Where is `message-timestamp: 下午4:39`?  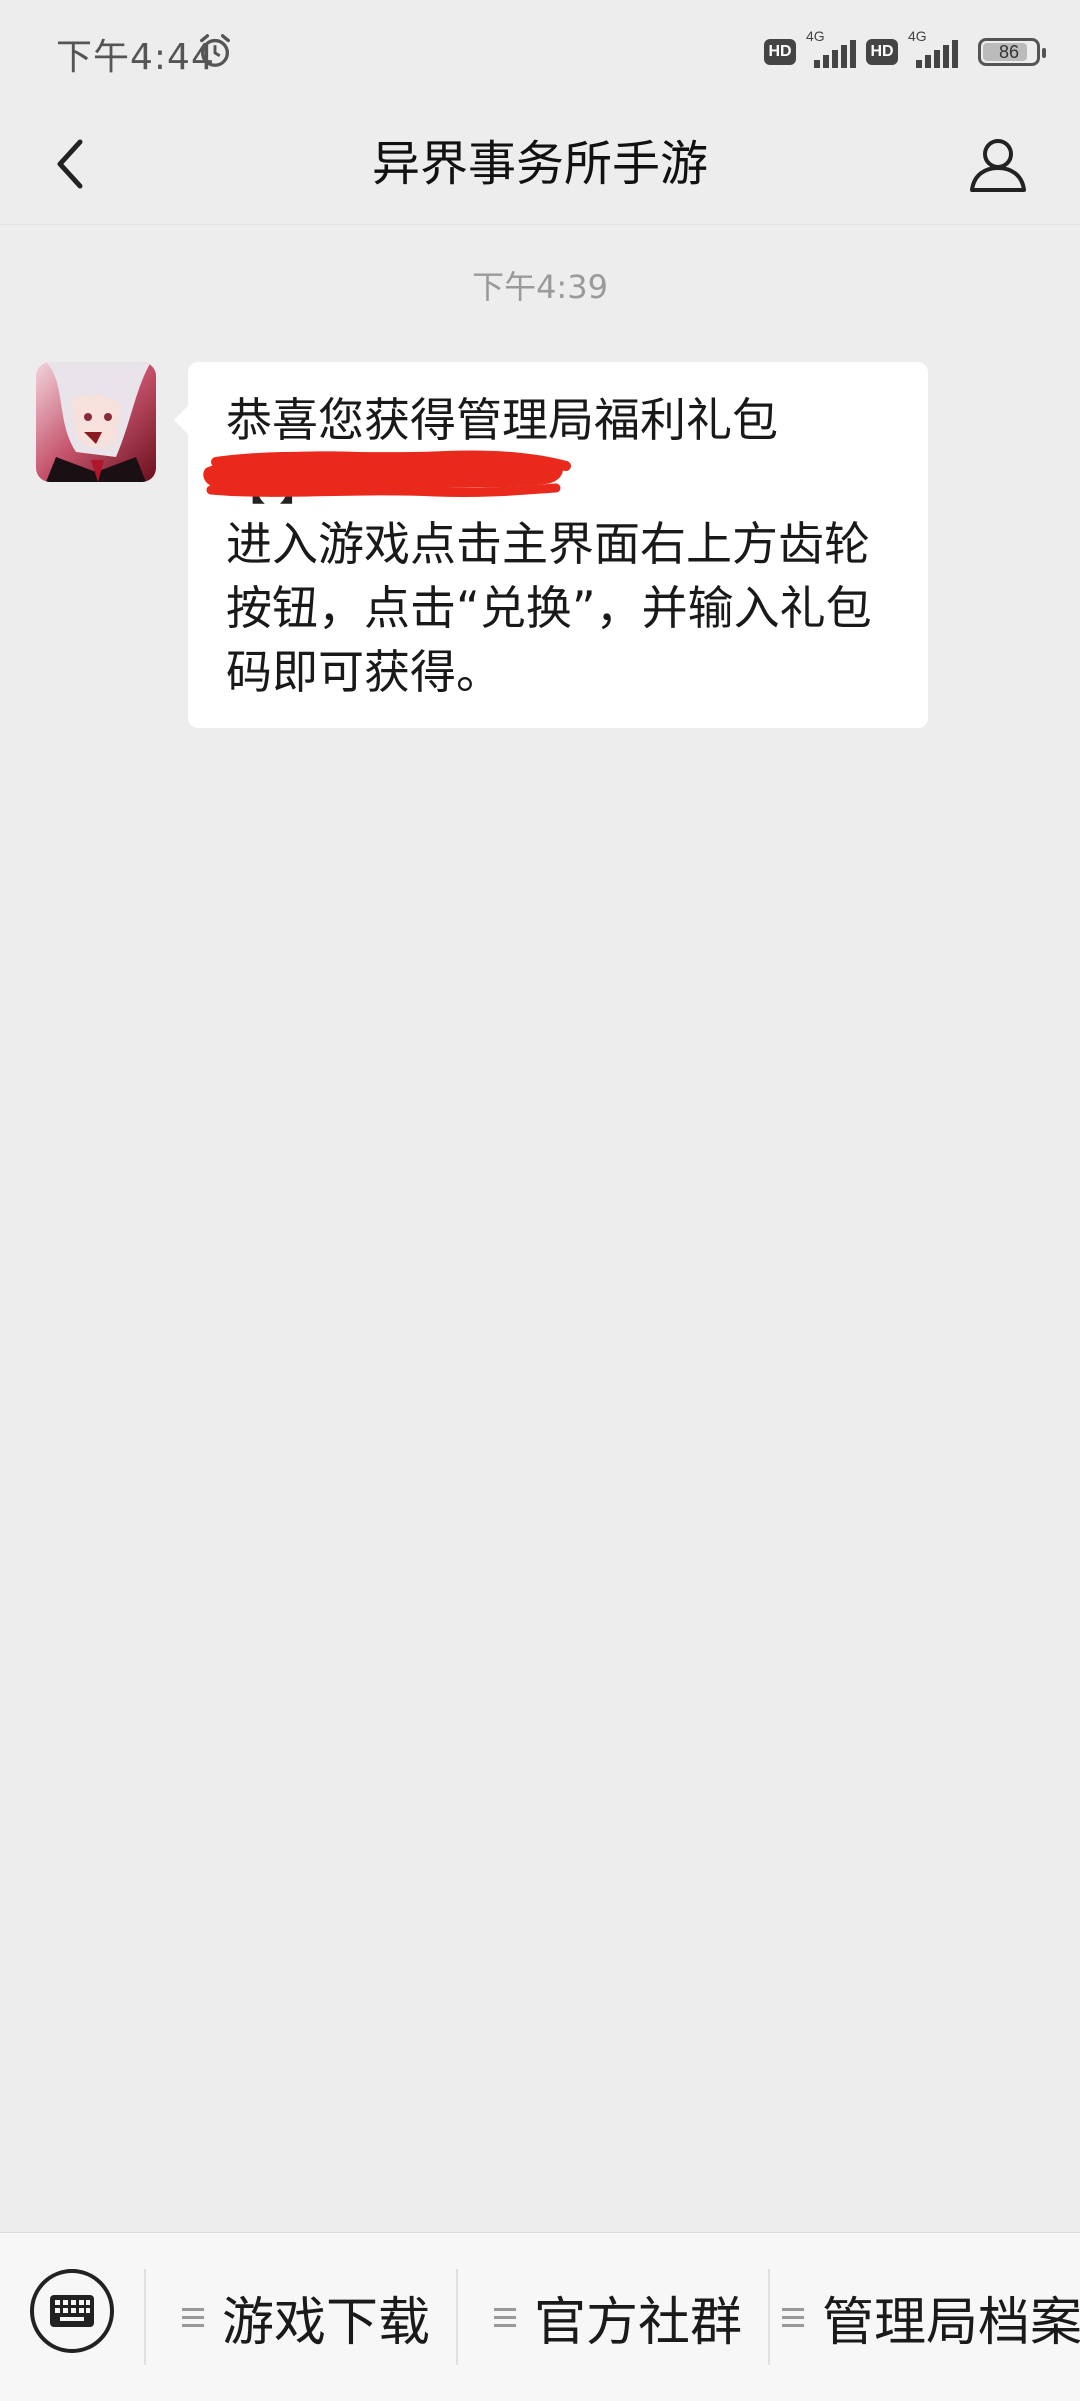
message-timestamp: 下午4:39 is located at coordinates (540, 287).